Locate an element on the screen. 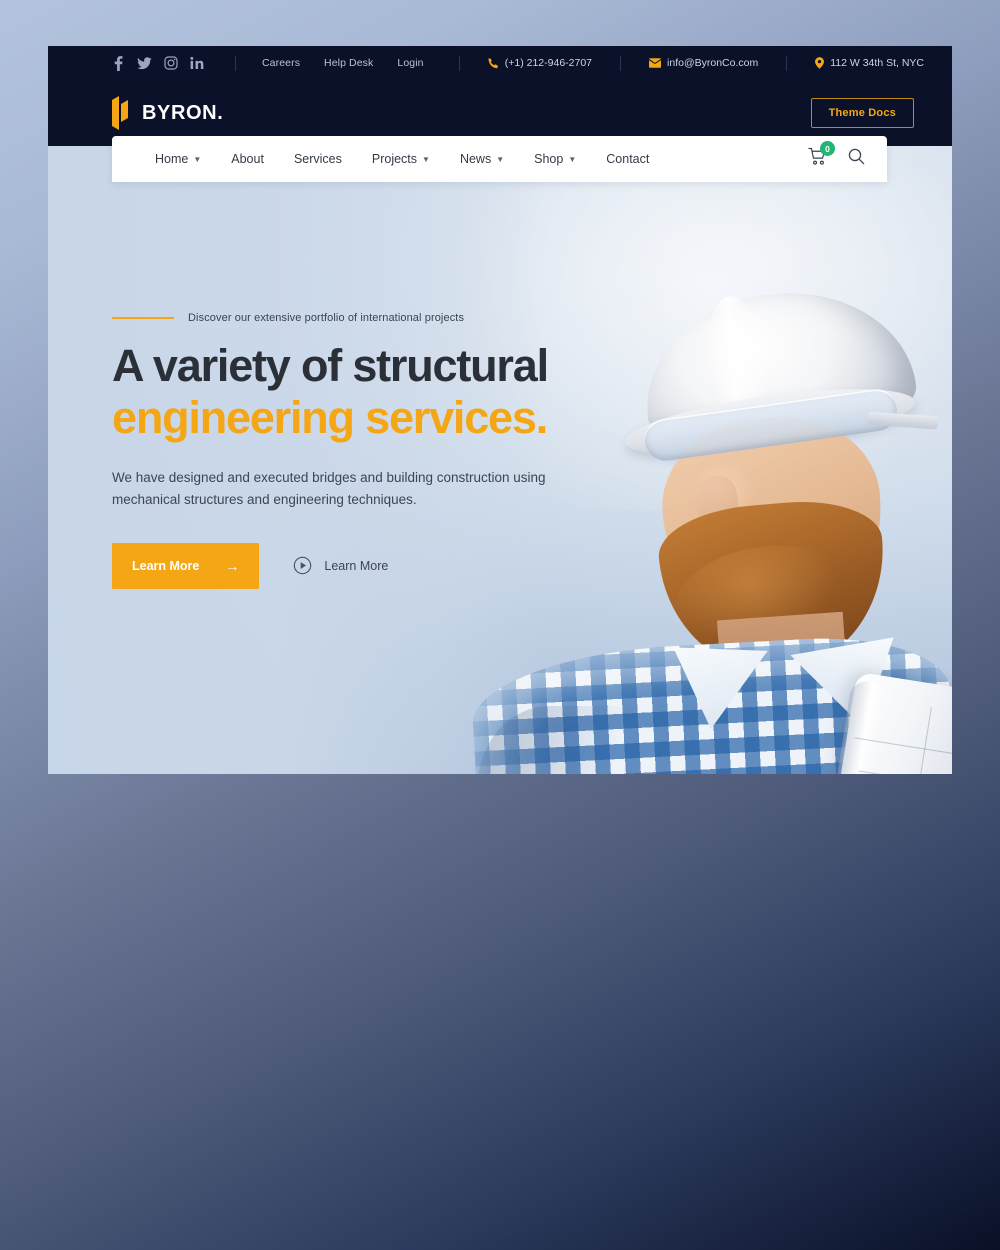  learn-more-button-label: Learn More is located at coordinates (166, 565).